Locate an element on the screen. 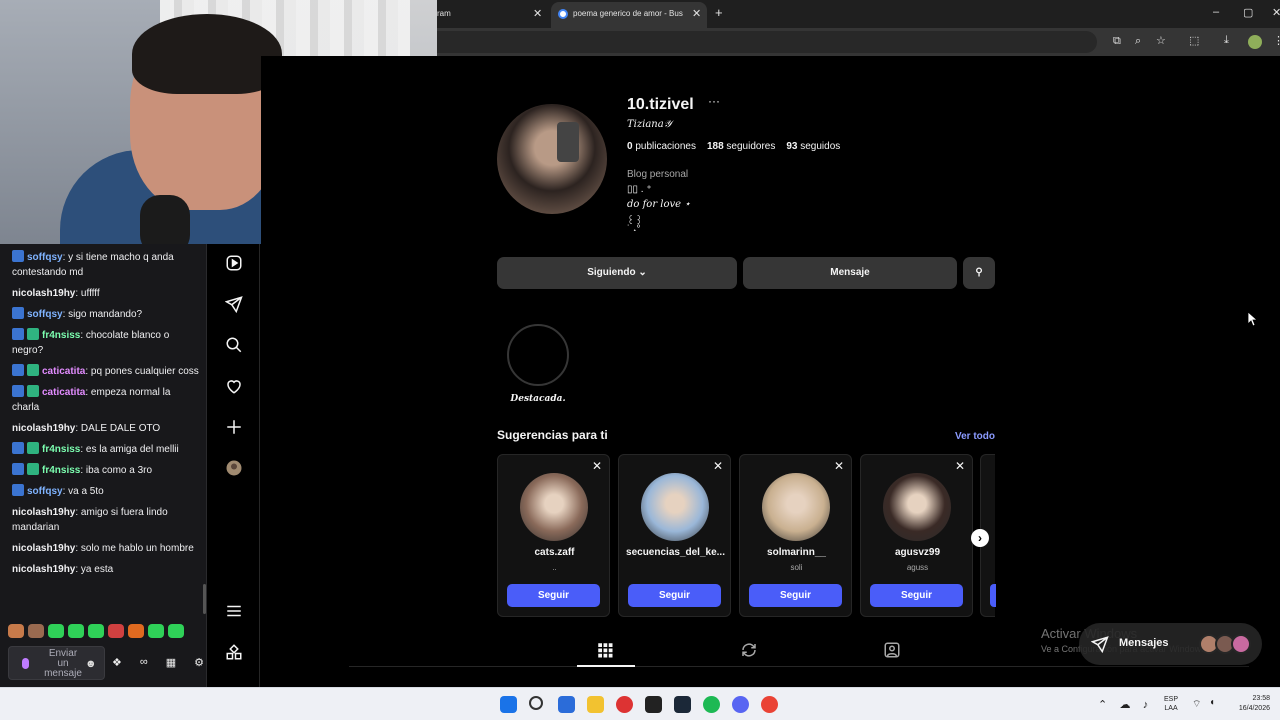  chat-input: Enviar un mensaje ☻ is located at coordinates (56, 663).